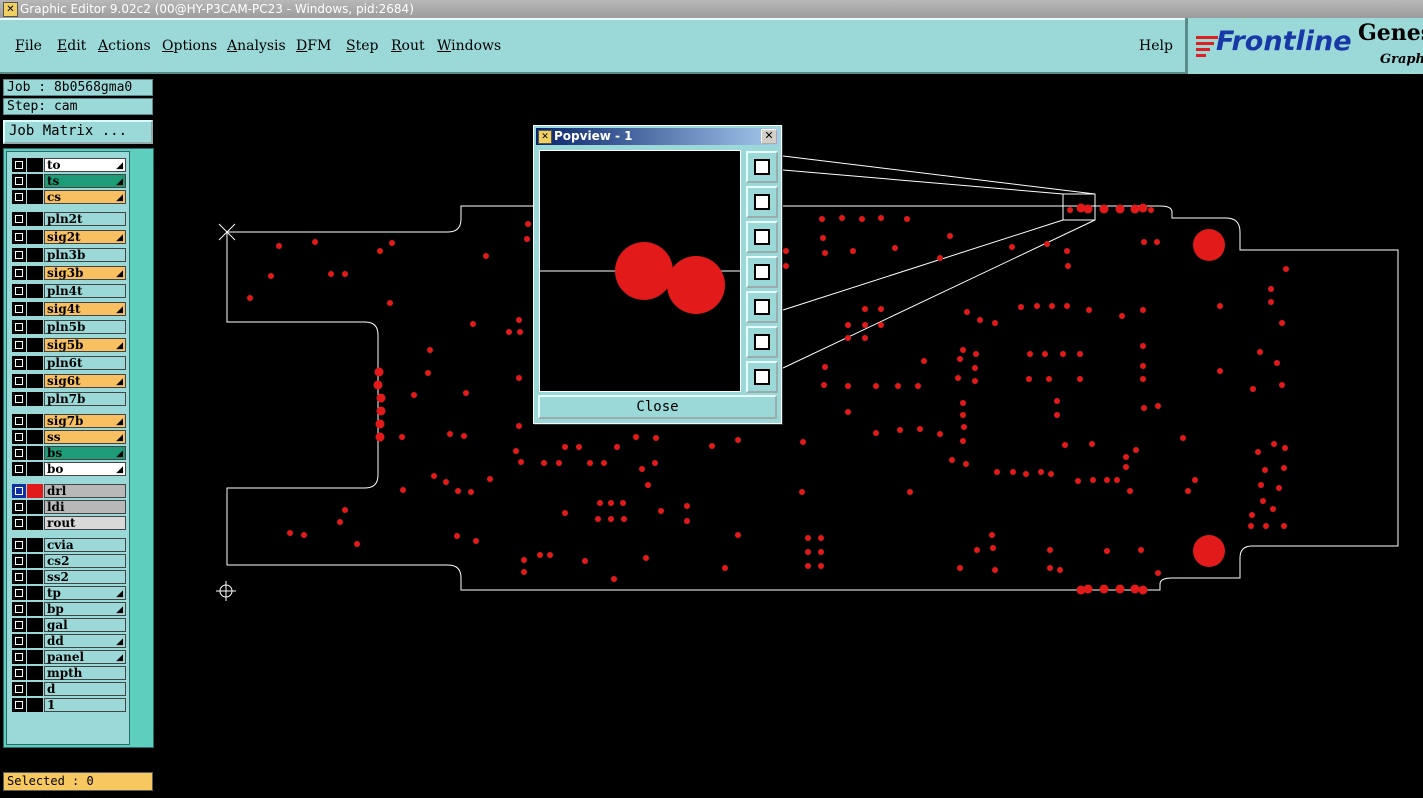  Describe the element at coordinates (85, 705) in the screenshot. I see `layer-name: 1` at that location.